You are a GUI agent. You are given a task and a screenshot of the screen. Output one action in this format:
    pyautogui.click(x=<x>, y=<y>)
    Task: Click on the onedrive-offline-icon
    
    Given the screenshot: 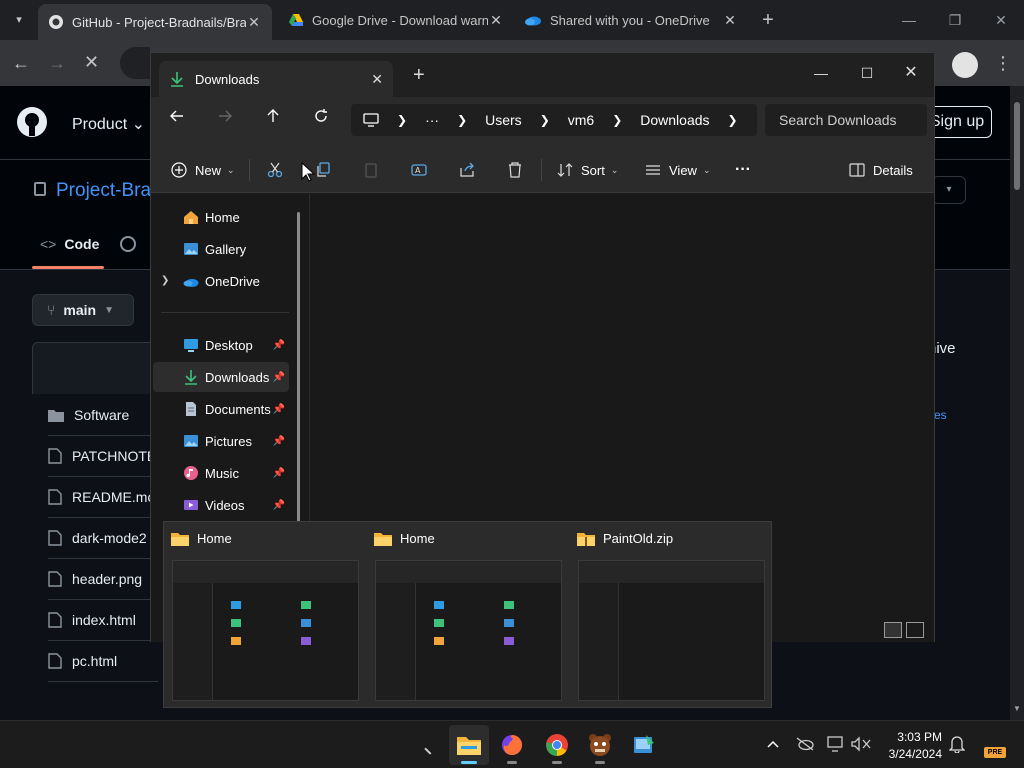 What is the action you would take?
    pyautogui.click(x=805, y=744)
    